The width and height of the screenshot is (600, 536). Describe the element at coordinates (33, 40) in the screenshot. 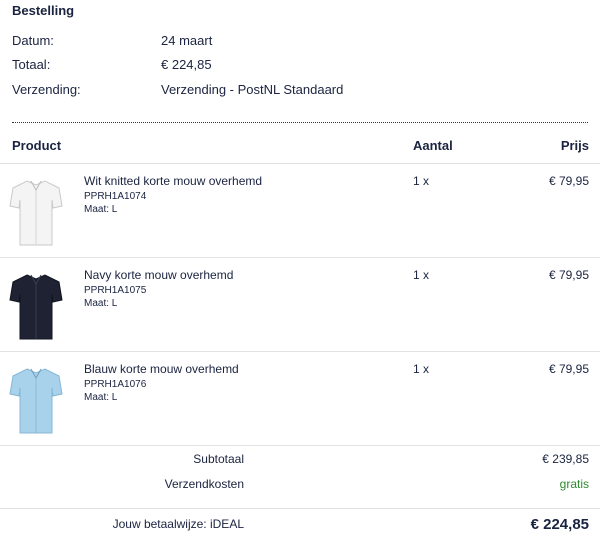

I see `date-label: Datum:` at that location.